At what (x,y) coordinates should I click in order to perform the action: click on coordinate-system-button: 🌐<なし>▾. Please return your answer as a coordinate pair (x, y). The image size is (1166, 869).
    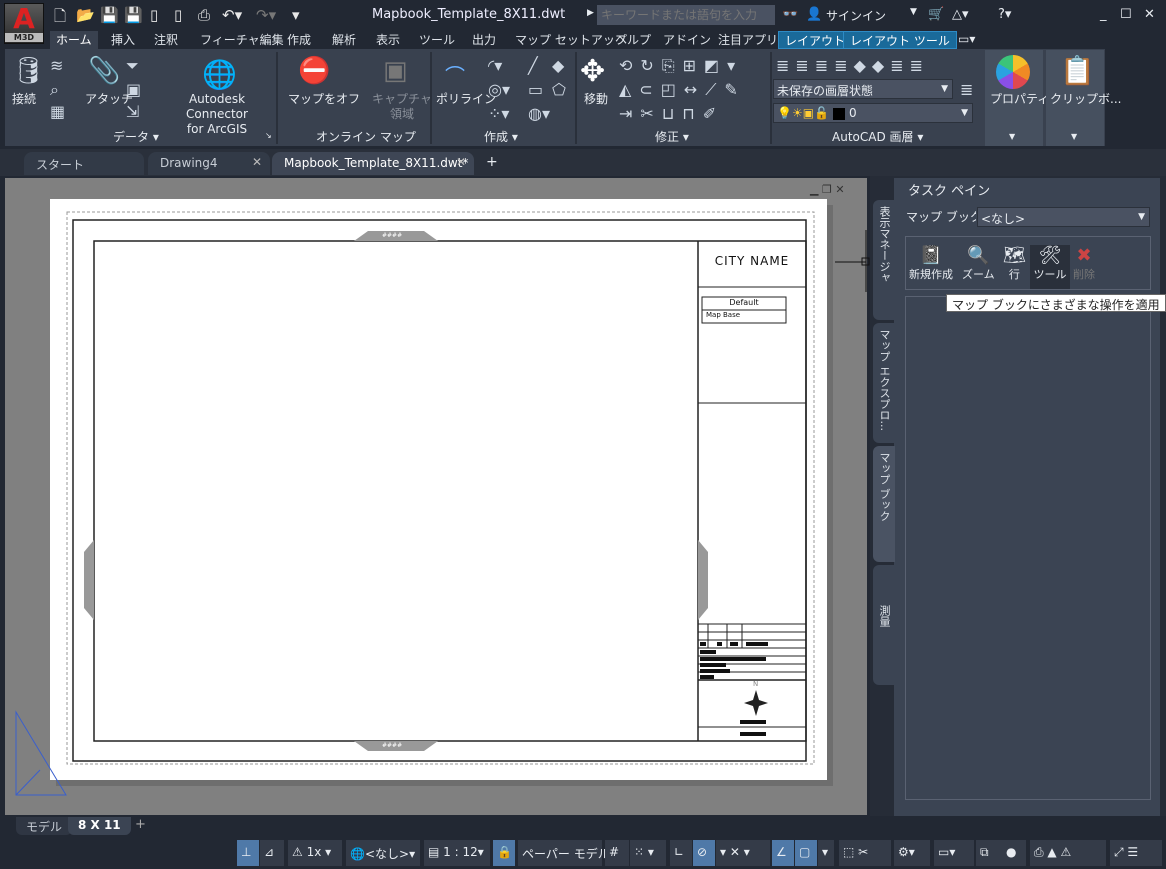
    Looking at the image, I should click on (383, 853).